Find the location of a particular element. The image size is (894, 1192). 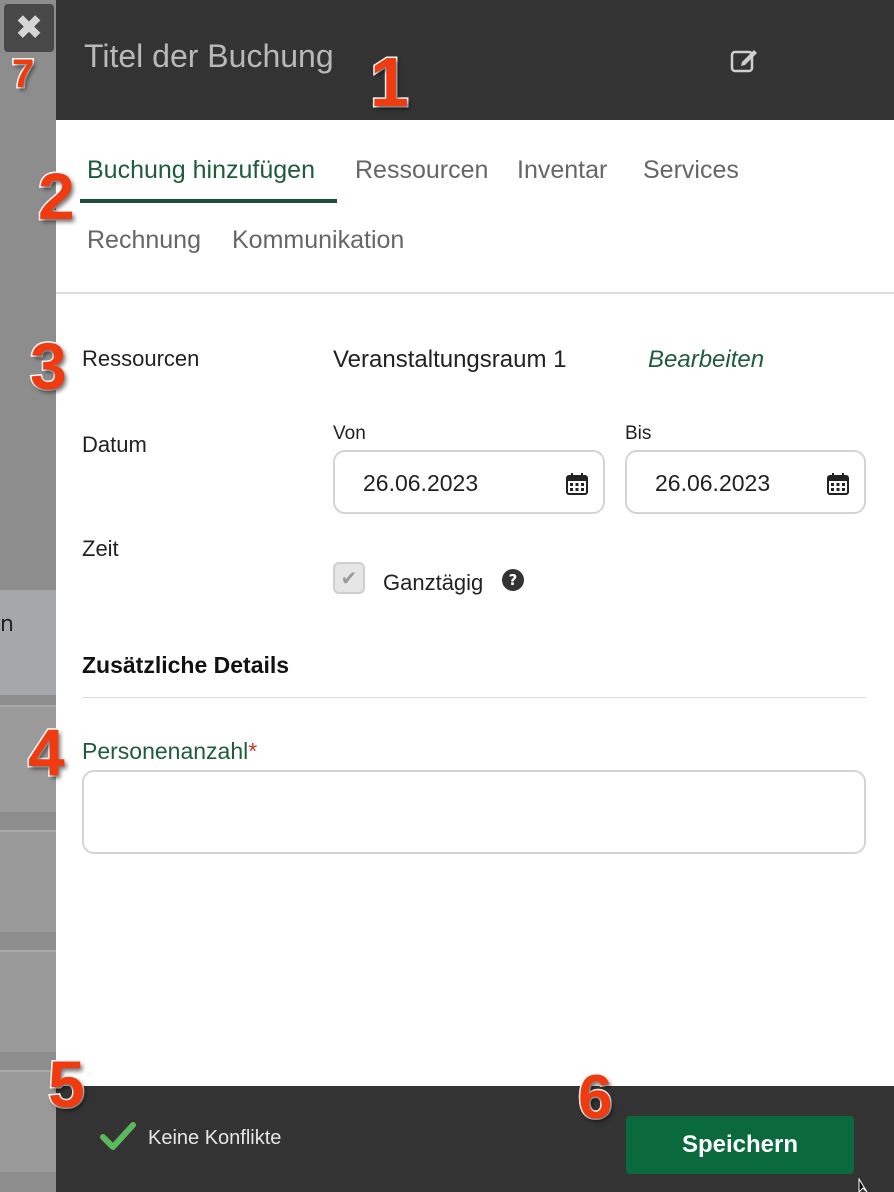

tab-ressourcen: Ressourcen is located at coordinates (421, 170).